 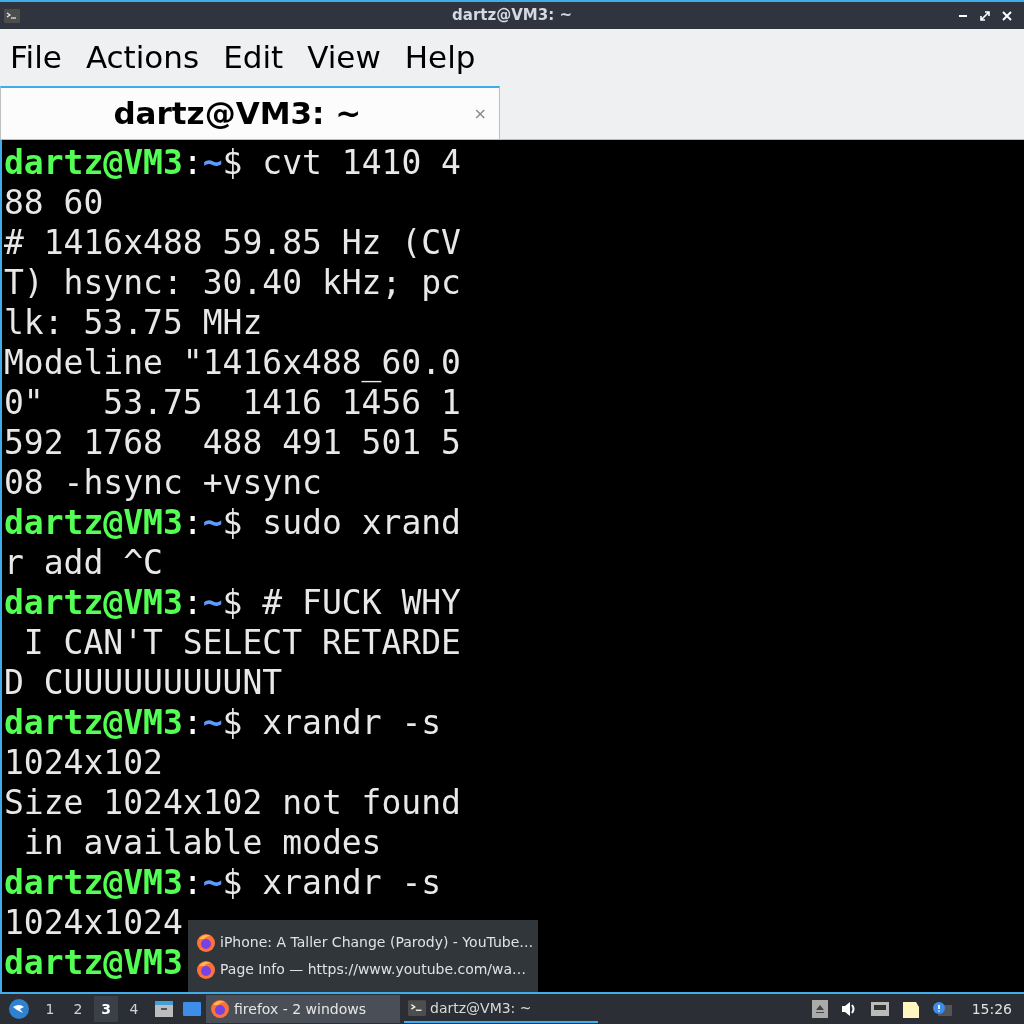 I want to click on menu-item: Help, so click(x=440, y=57).